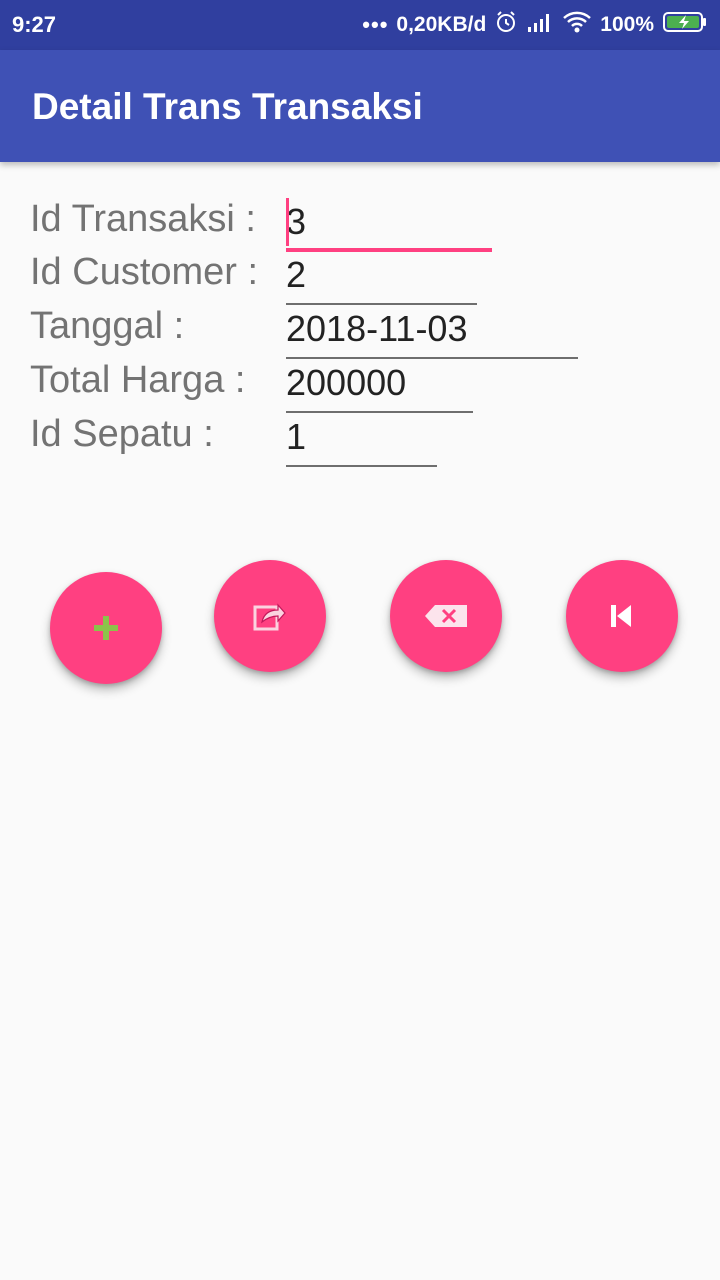  I want to click on wifi-icon, so click(577, 25).